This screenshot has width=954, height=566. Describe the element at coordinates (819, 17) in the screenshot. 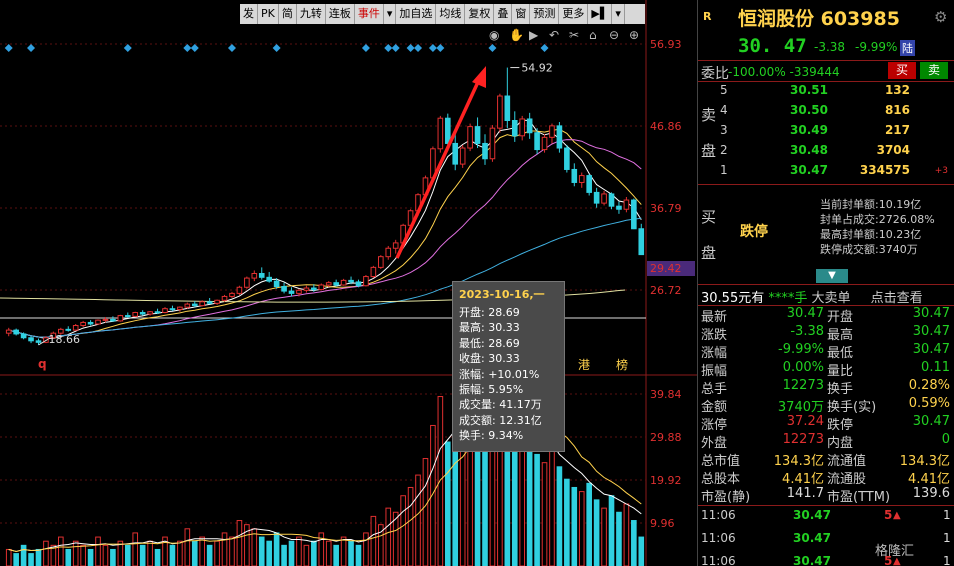

I see `stock-name: 恒润股份 603985` at that location.